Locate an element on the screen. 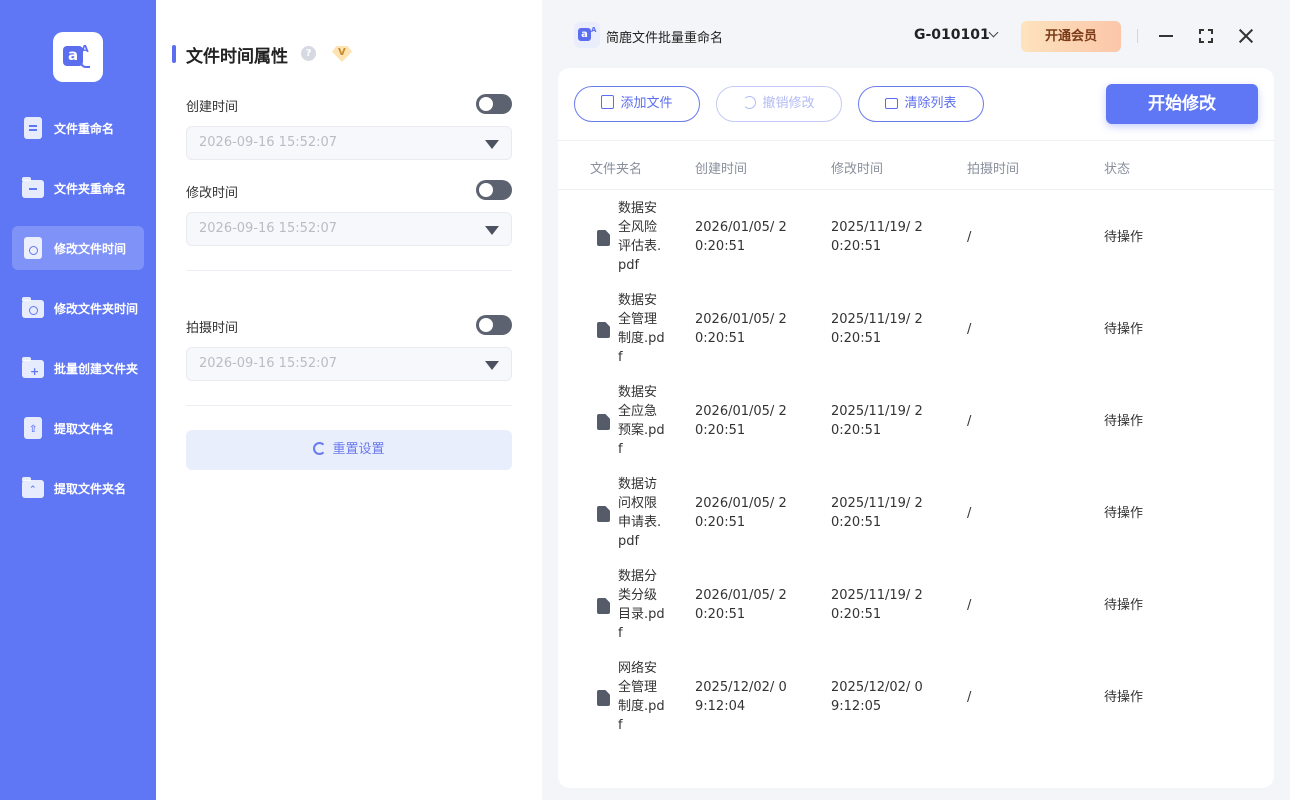 The image size is (1290, 800). vip-upgrade-button: 开通会员 is located at coordinates (1071, 36).